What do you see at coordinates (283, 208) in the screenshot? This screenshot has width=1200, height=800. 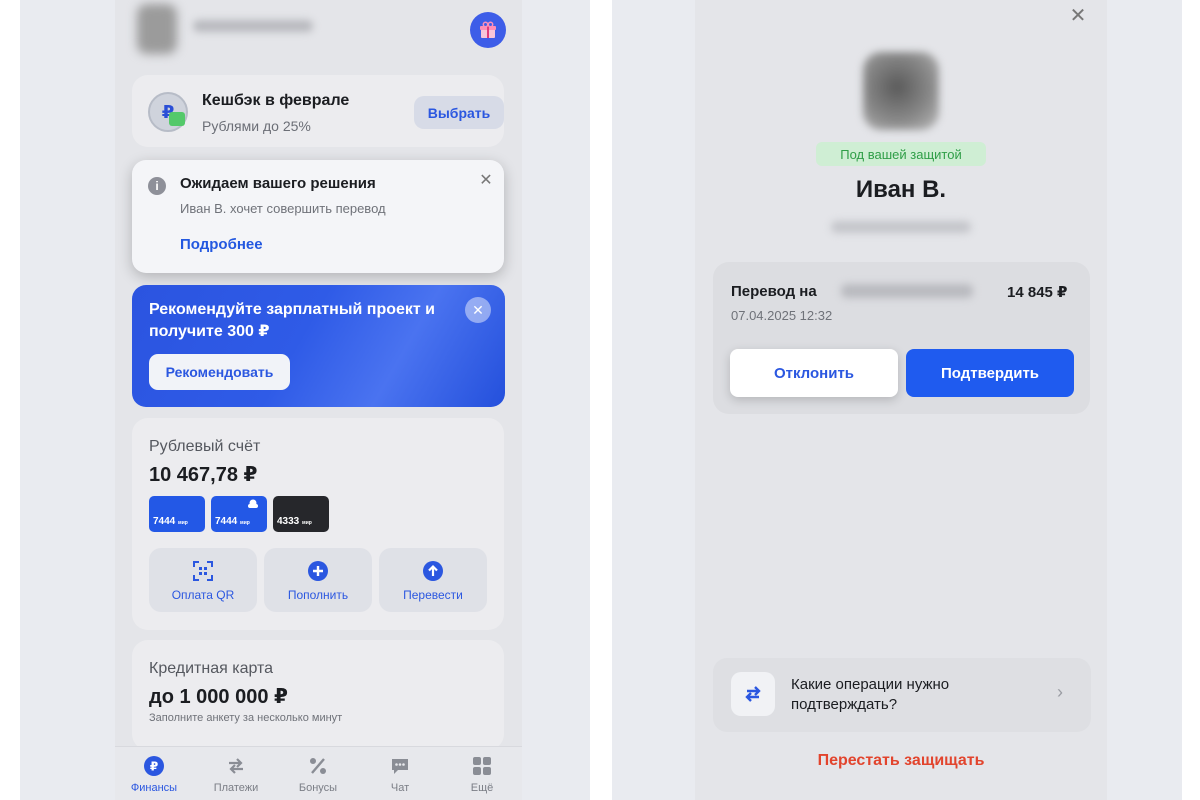 I see `notice-subtitle: Иван В. хочет совершить перевод` at bounding box center [283, 208].